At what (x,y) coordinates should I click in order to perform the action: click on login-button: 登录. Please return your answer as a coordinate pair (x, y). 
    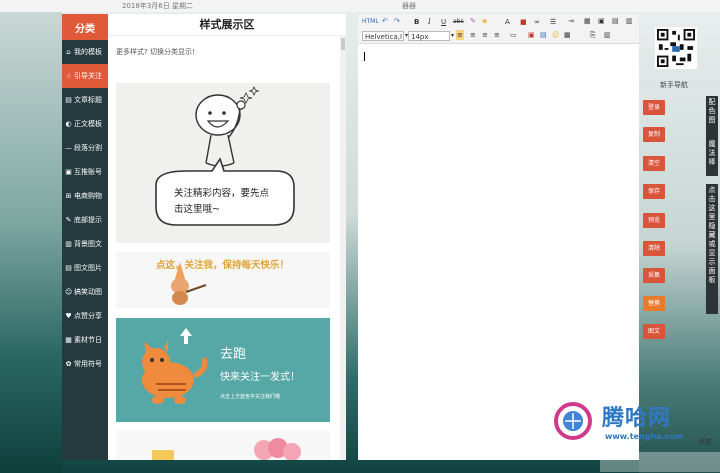
    Looking at the image, I should click on (654, 107).